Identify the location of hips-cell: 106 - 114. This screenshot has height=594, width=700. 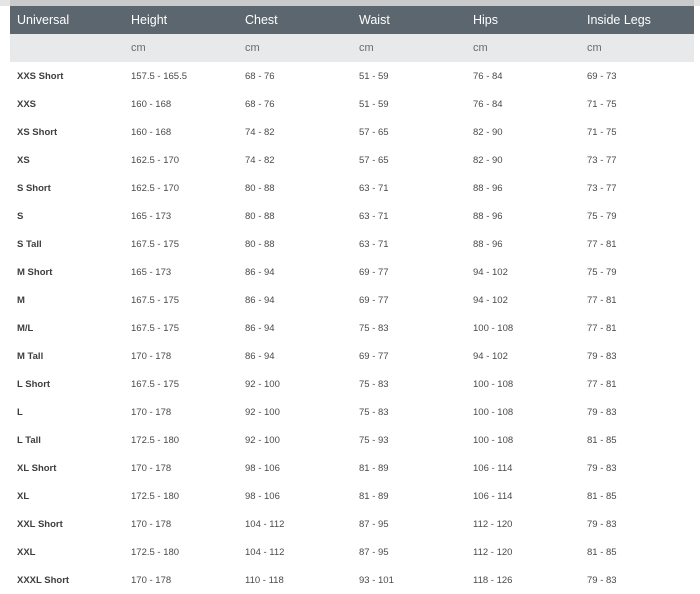
(523, 496).